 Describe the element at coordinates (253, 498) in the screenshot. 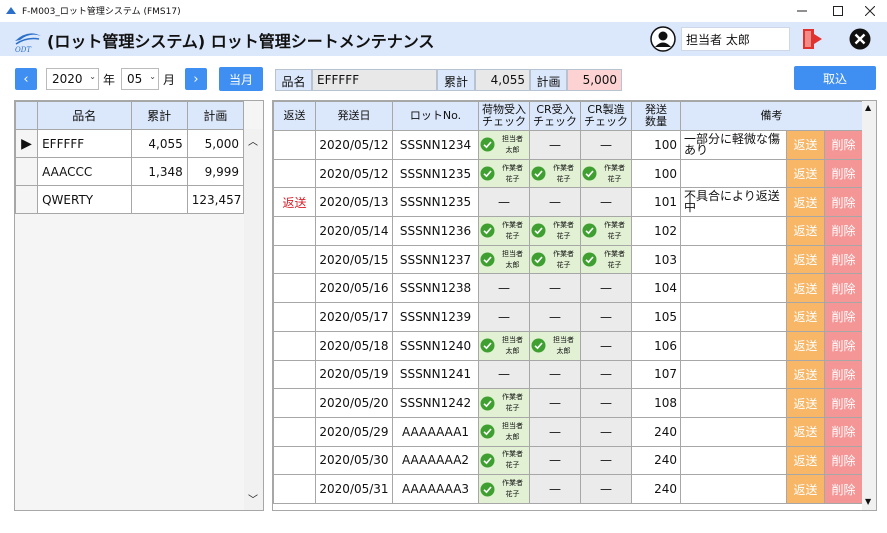

I see `scroll-down-icon: ﹀` at that location.